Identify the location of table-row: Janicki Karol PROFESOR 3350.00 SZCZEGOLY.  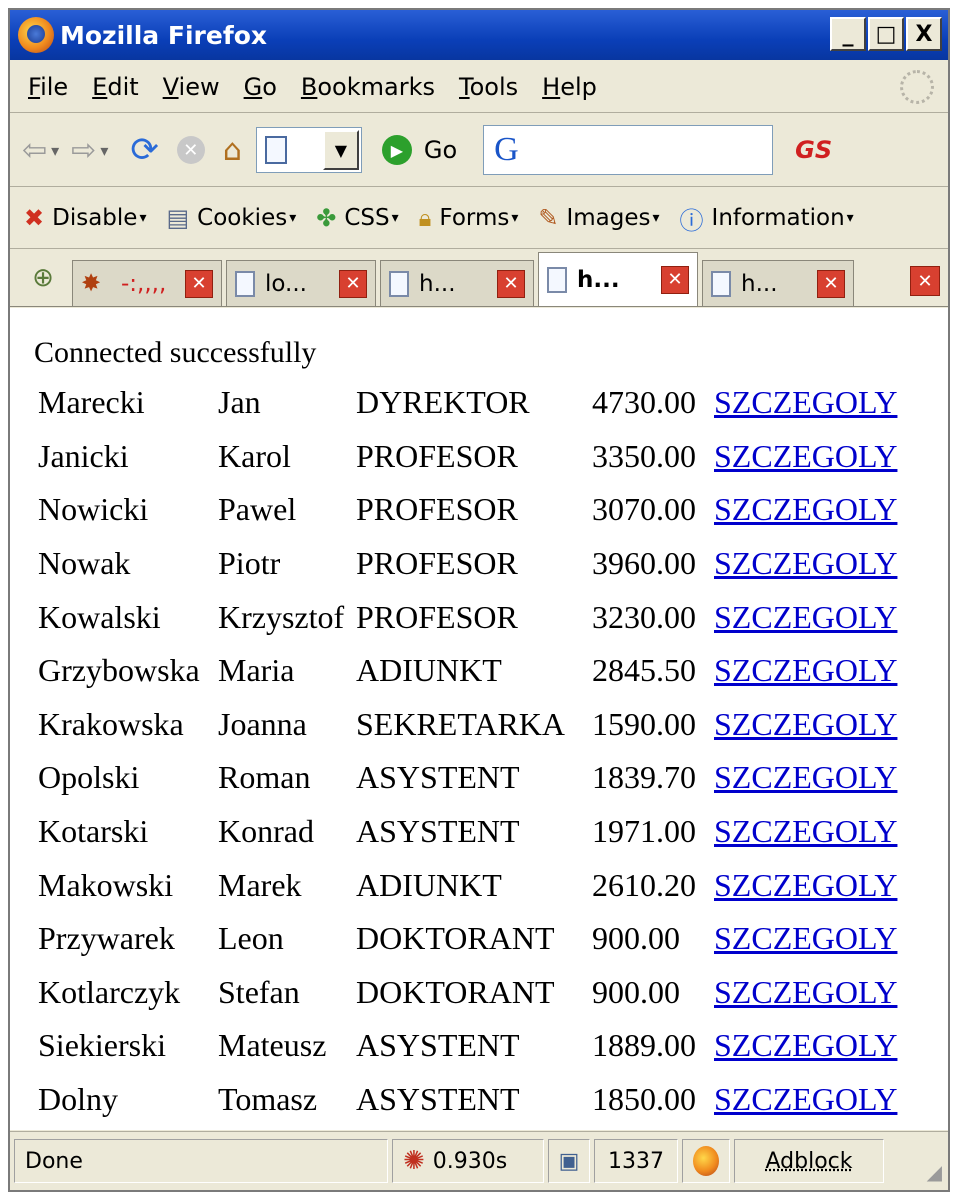
(465, 457).